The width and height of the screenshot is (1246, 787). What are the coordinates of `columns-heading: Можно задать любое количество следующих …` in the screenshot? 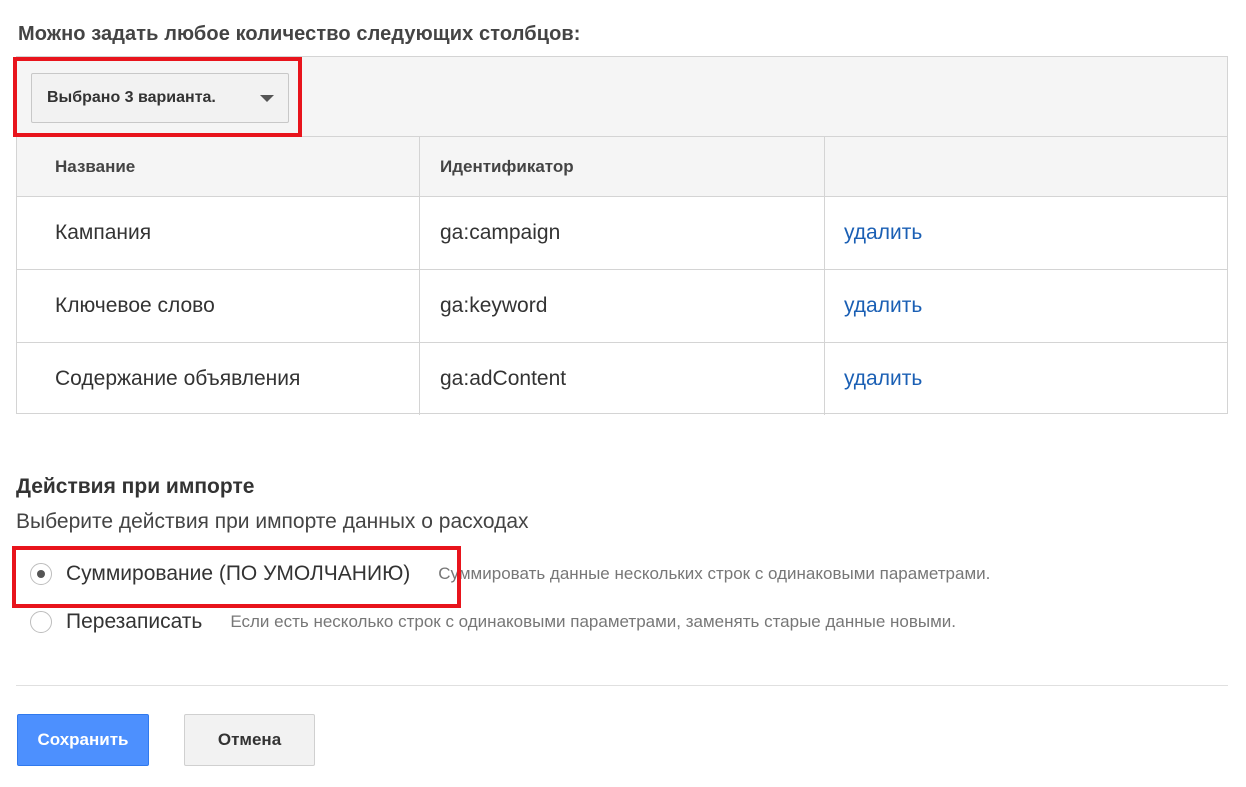 It's located at (299, 34).